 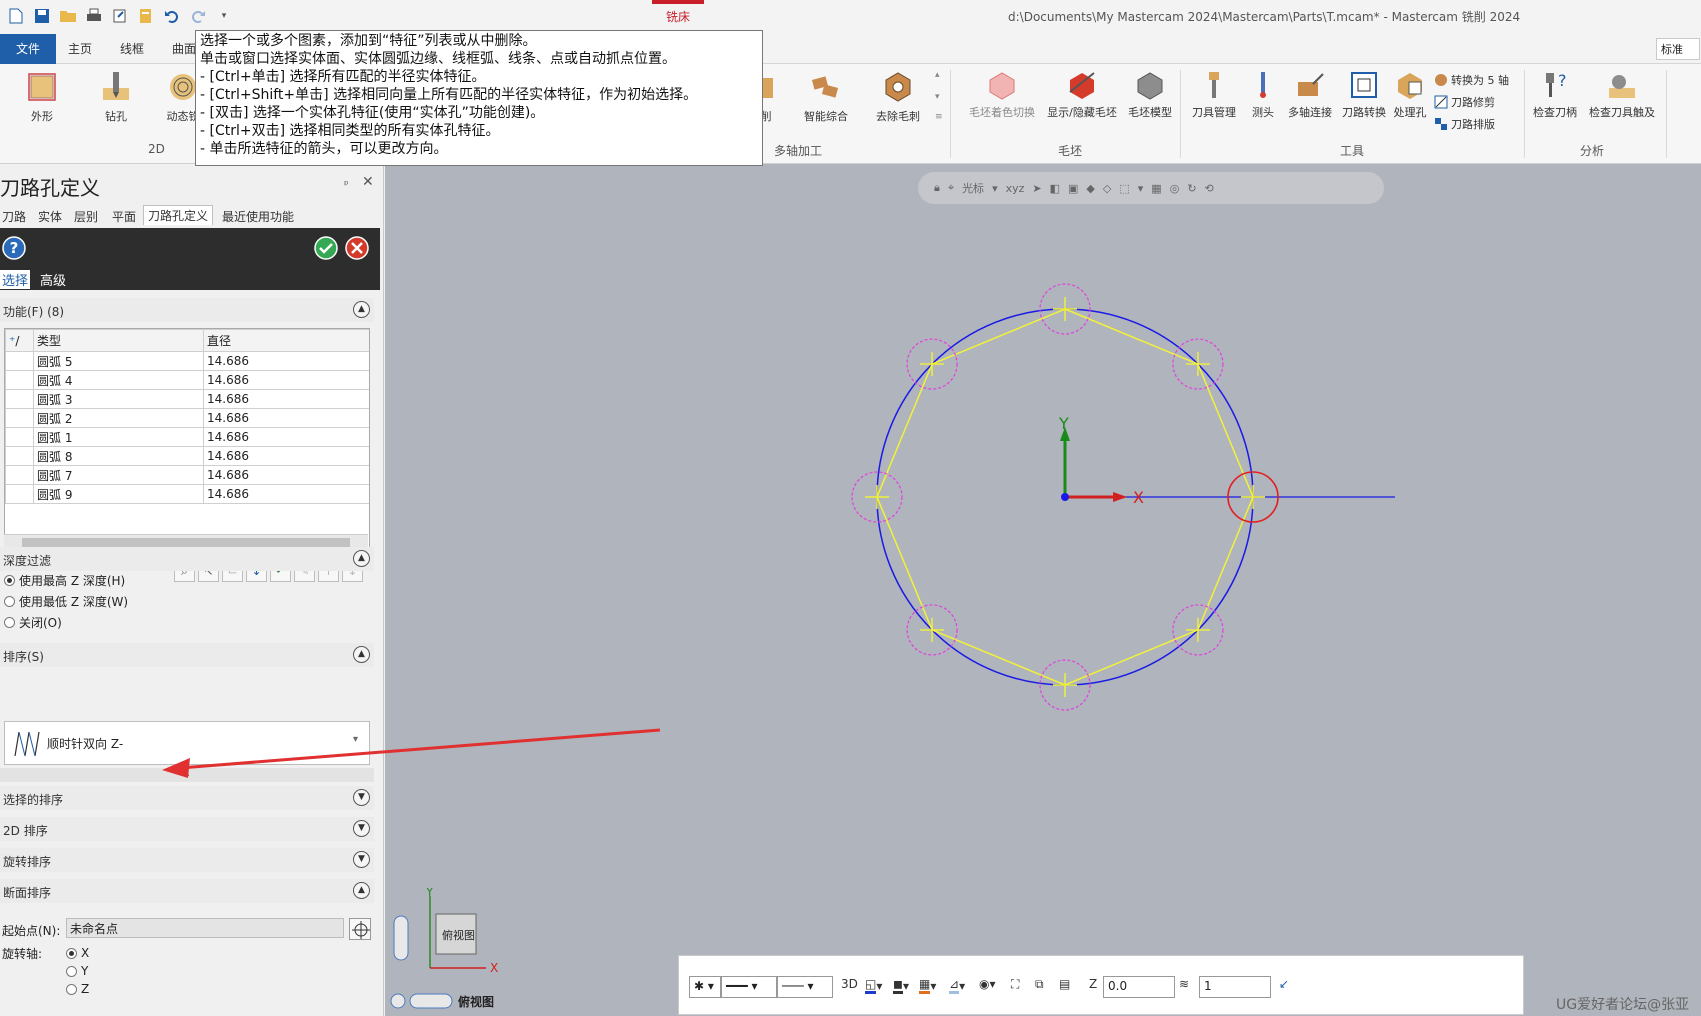 I want to click on add-remove-column-icon: ⁺/, so click(x=19, y=340).